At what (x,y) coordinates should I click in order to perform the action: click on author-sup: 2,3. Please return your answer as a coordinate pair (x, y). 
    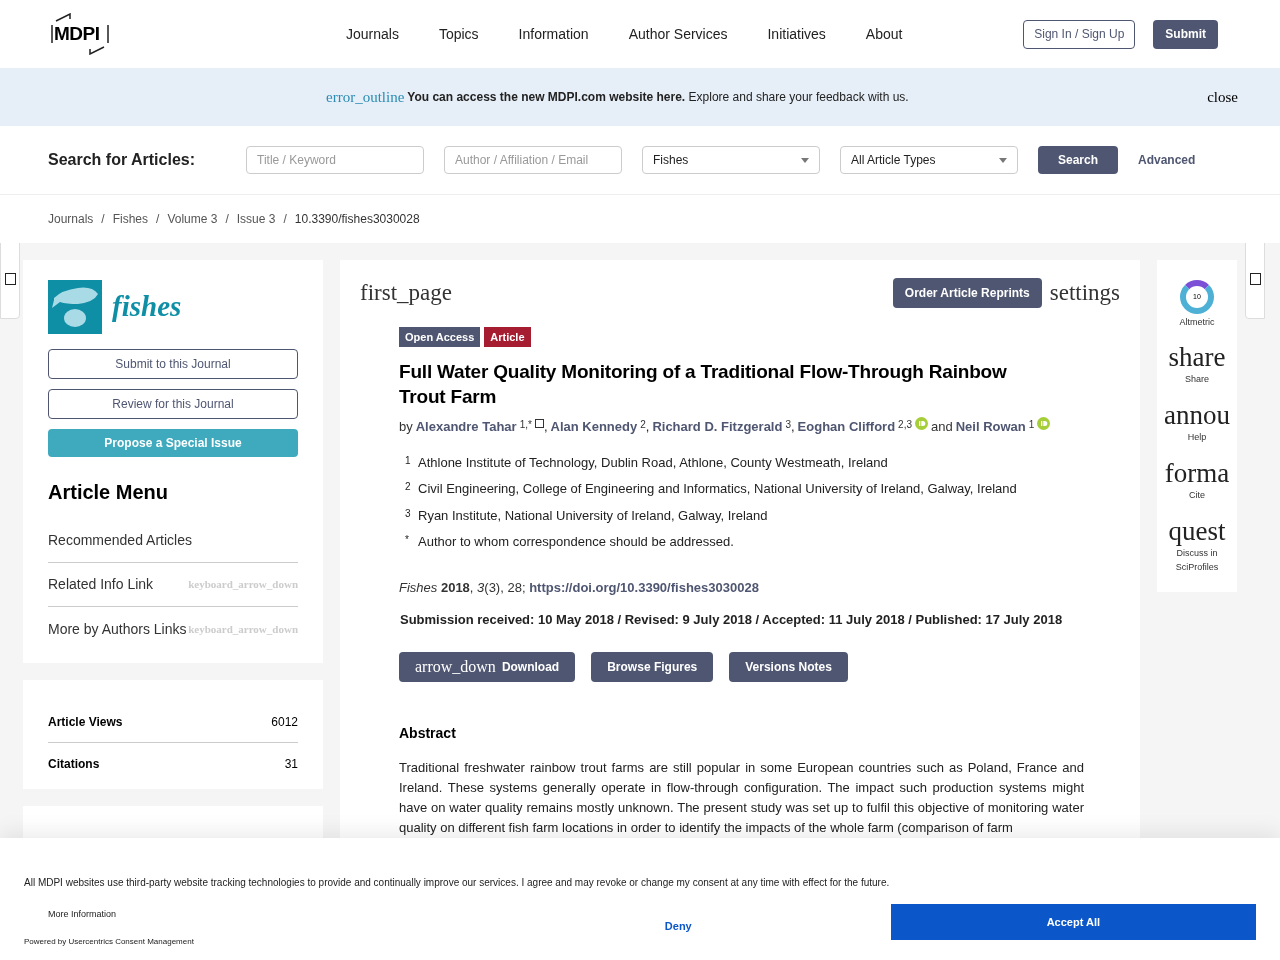
    Looking at the image, I should click on (905, 425).